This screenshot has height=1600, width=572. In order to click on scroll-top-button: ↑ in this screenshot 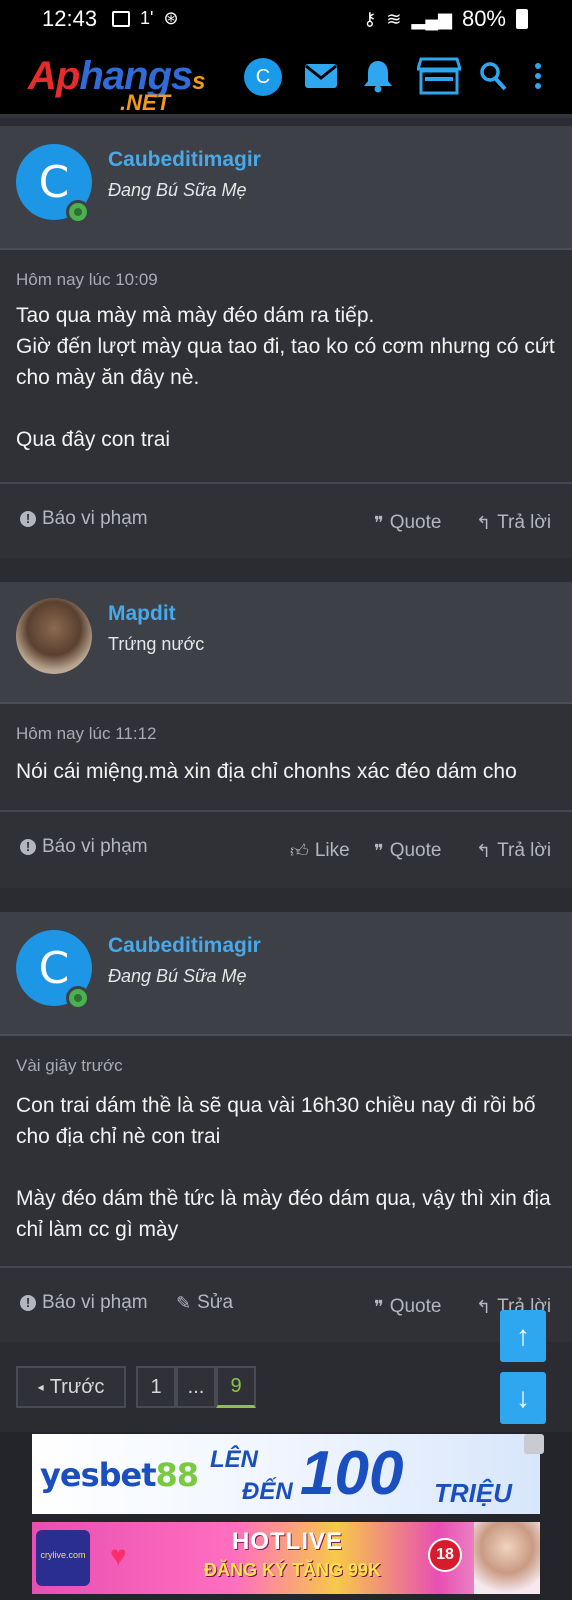, I will do `click(523, 1336)`.